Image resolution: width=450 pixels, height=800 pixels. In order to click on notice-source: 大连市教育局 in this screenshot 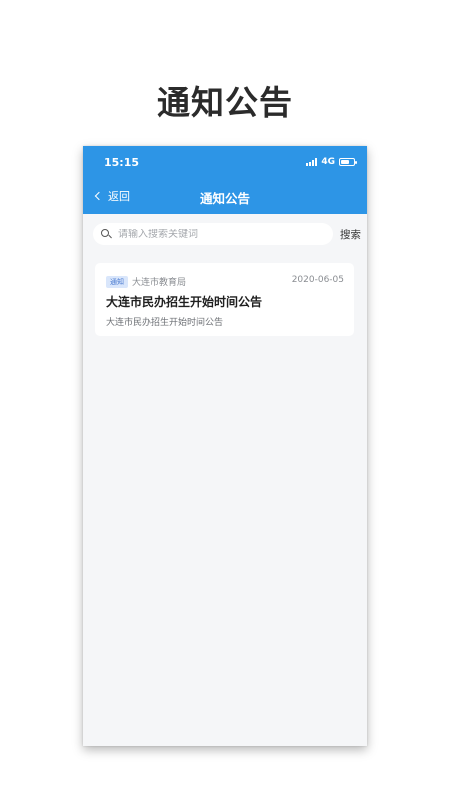, I will do `click(159, 283)`.